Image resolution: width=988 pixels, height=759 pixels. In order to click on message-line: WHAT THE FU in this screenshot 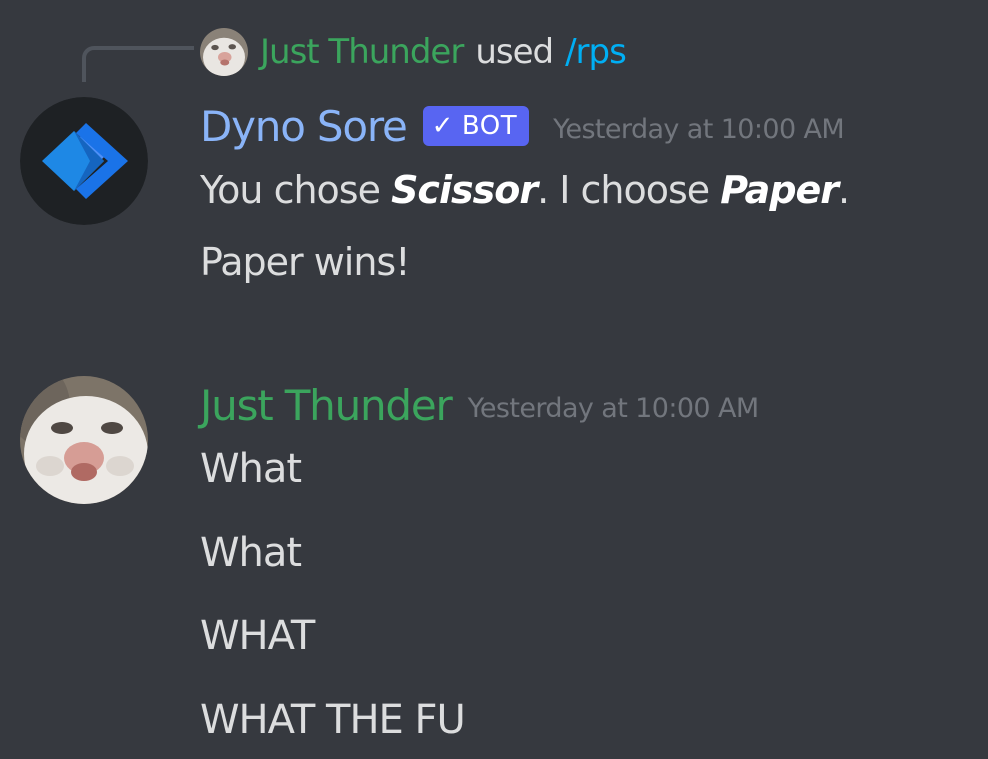, I will do `click(333, 720)`.